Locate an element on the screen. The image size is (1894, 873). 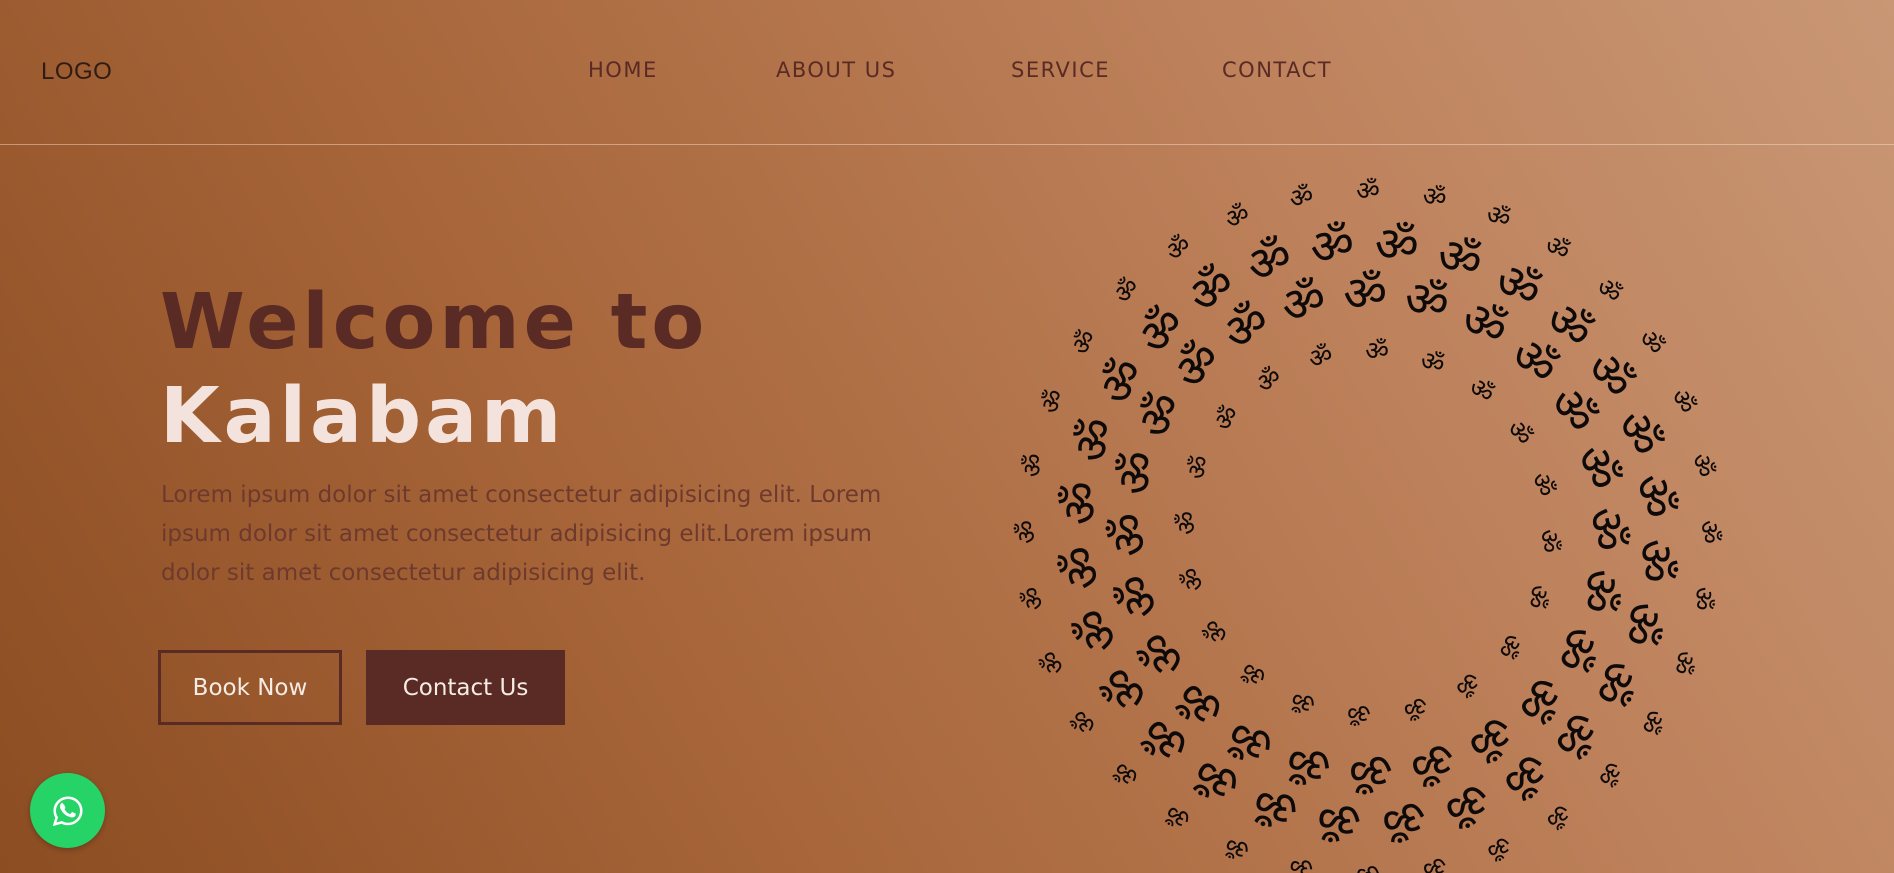
logo: LOGO is located at coordinates (76, 72).